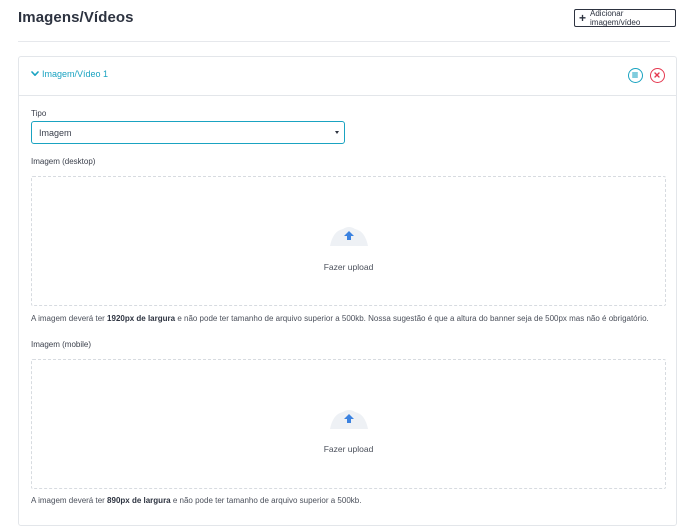  What do you see at coordinates (35, 73) in the screenshot?
I see `chevron-down-icon` at bounding box center [35, 73].